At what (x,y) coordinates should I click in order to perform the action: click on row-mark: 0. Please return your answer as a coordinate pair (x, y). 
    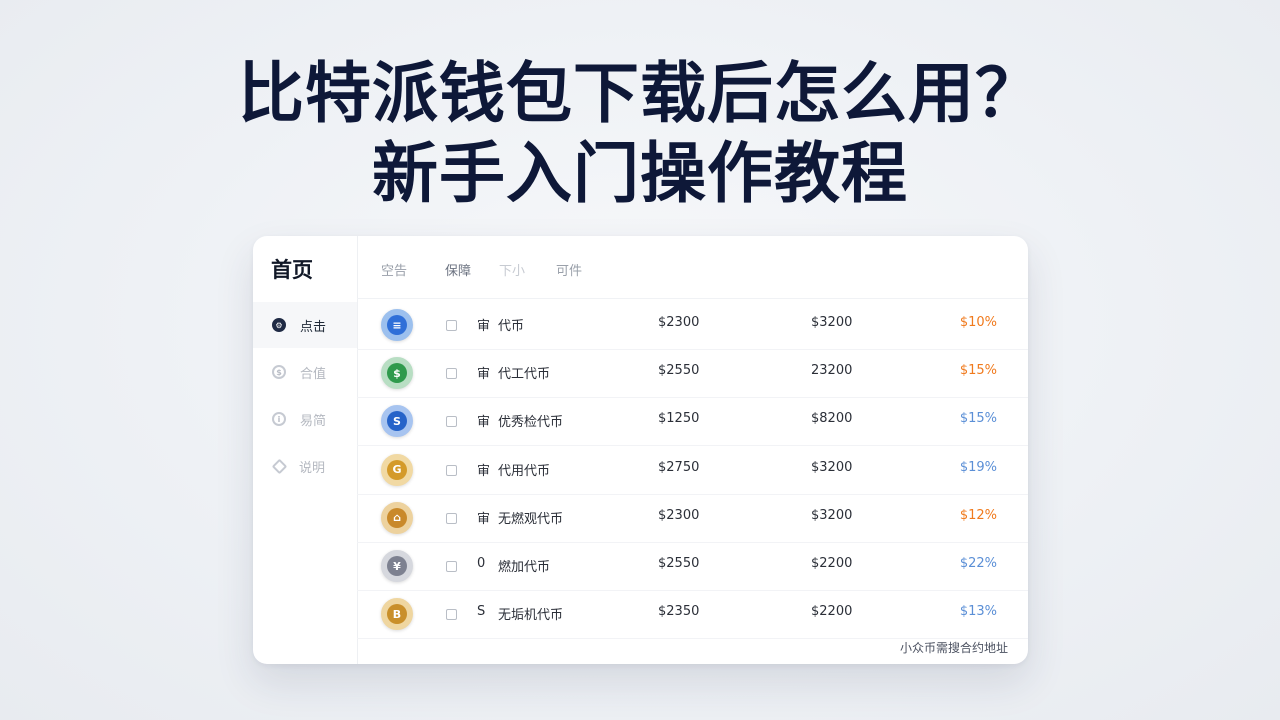
    Looking at the image, I should click on (481, 563).